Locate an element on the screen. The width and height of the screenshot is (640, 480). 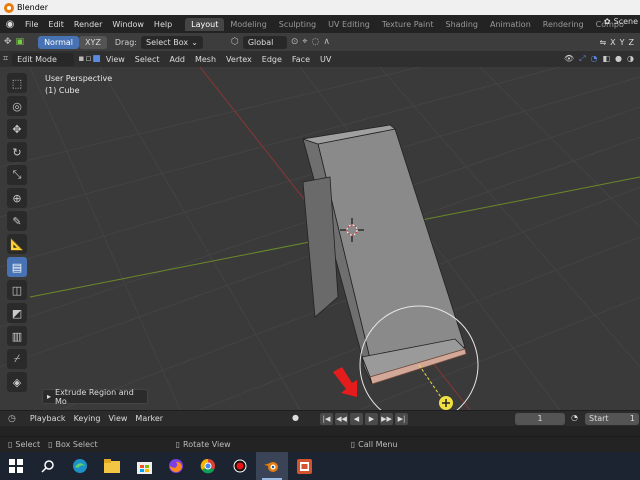
start-frame-field: Start 1 is located at coordinates (612, 419).